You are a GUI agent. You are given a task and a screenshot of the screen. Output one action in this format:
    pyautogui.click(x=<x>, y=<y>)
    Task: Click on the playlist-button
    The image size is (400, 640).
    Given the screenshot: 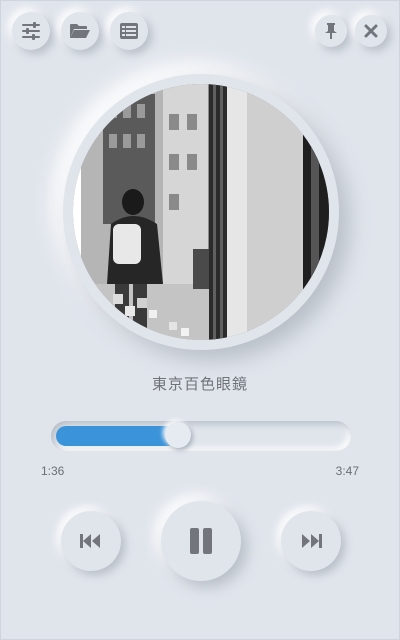 What is the action you would take?
    pyautogui.click(x=129, y=31)
    